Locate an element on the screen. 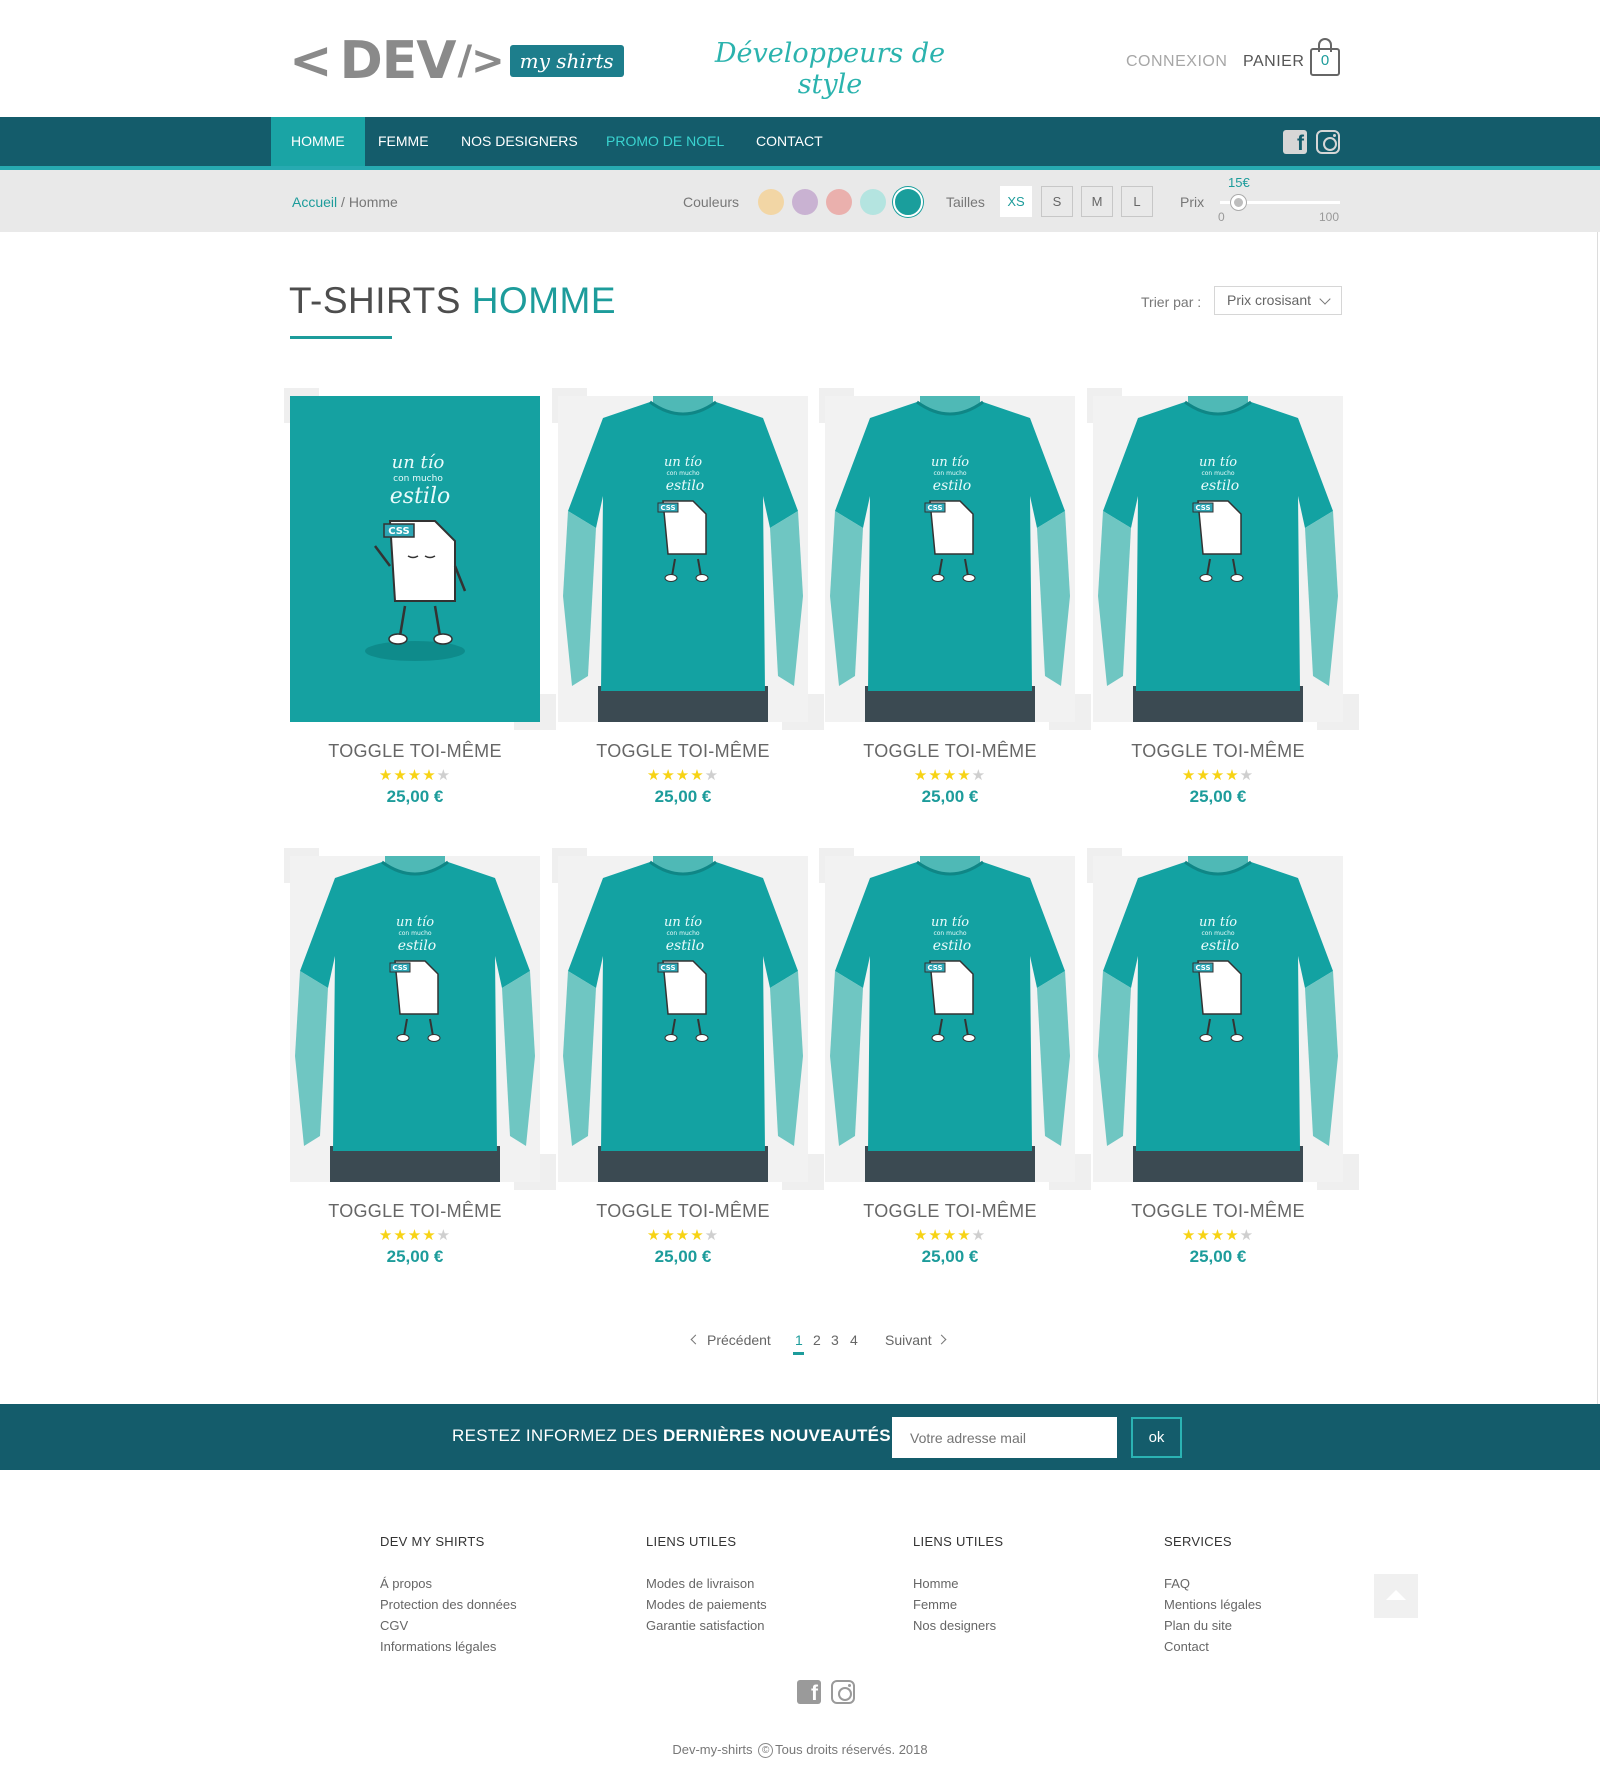 This screenshot has height=1789, width=1600. footer-link: Á propos is located at coordinates (406, 1583).